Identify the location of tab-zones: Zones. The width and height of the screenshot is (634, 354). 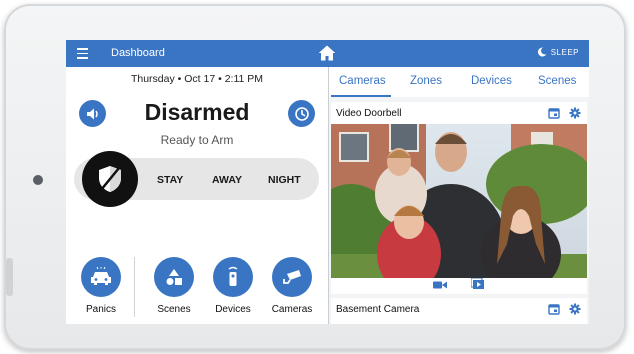
(426, 81).